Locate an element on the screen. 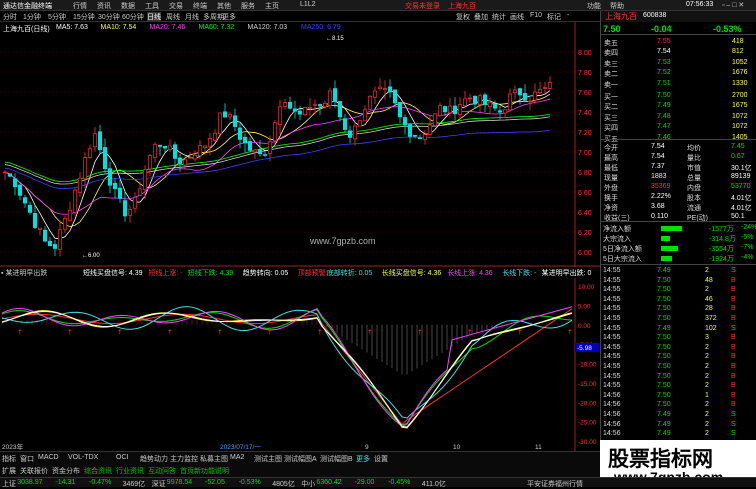  tab-item: MACD is located at coordinates (48, 457).